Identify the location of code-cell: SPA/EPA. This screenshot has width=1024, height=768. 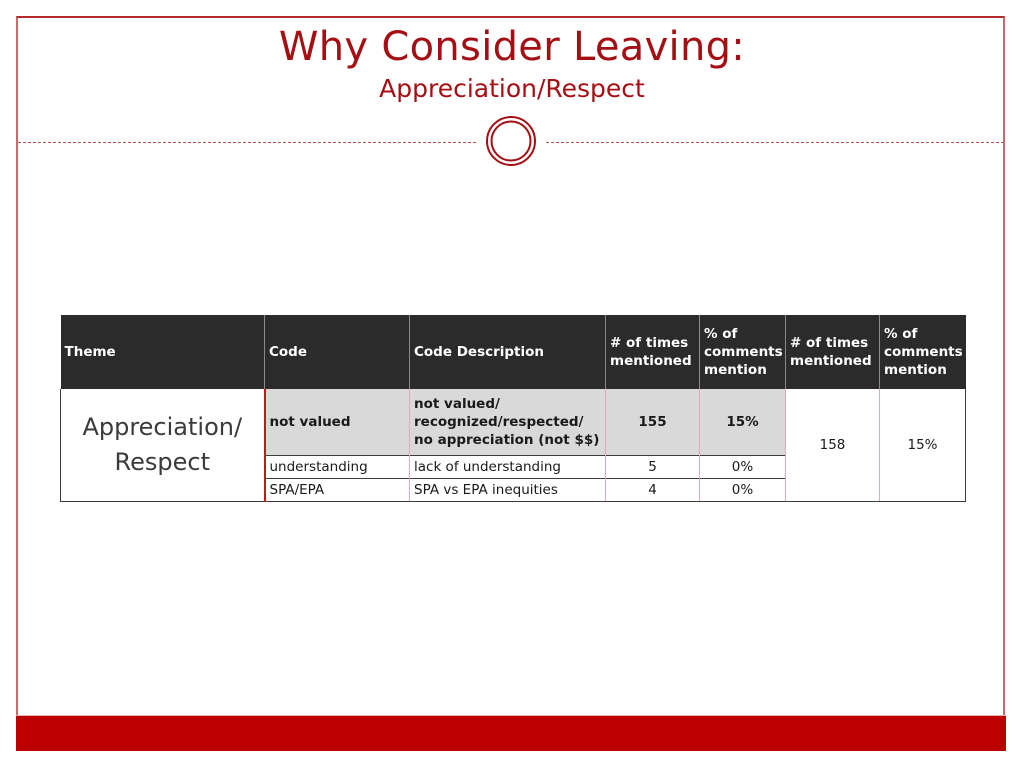
(337, 490).